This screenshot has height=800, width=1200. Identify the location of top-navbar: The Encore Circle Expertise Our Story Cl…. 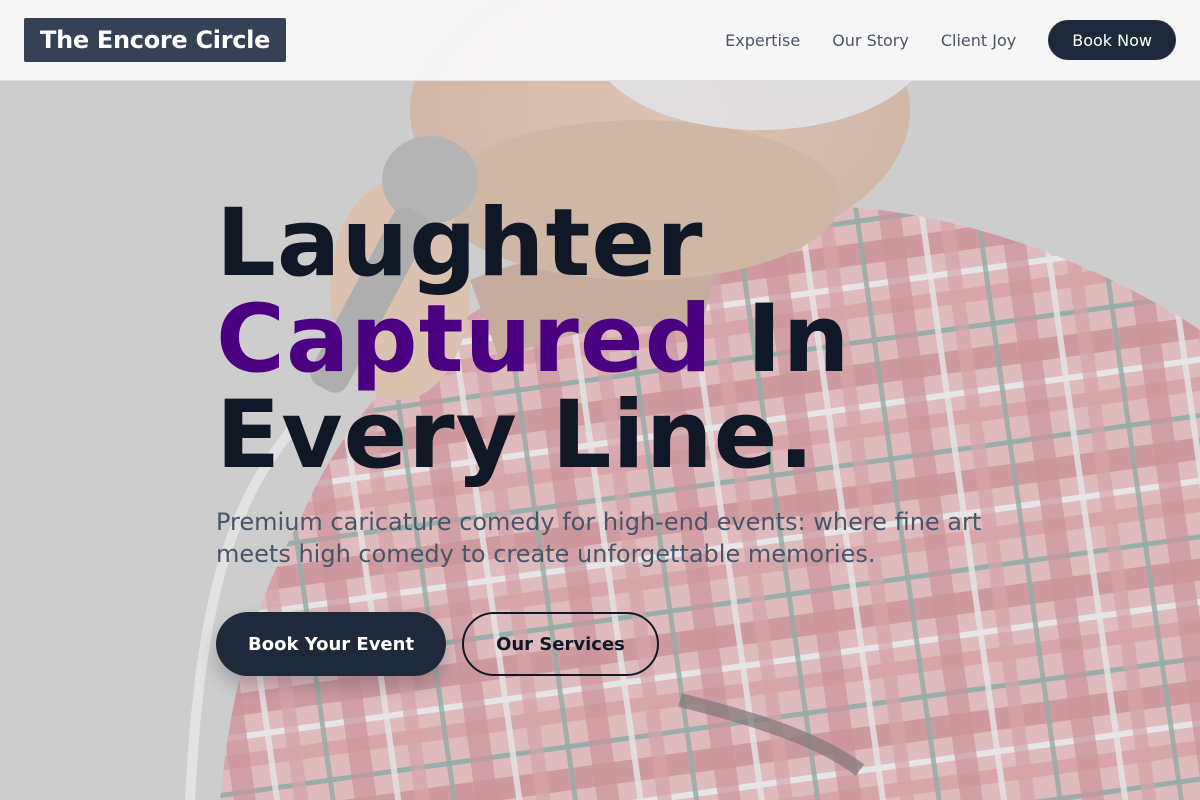
(600, 40).